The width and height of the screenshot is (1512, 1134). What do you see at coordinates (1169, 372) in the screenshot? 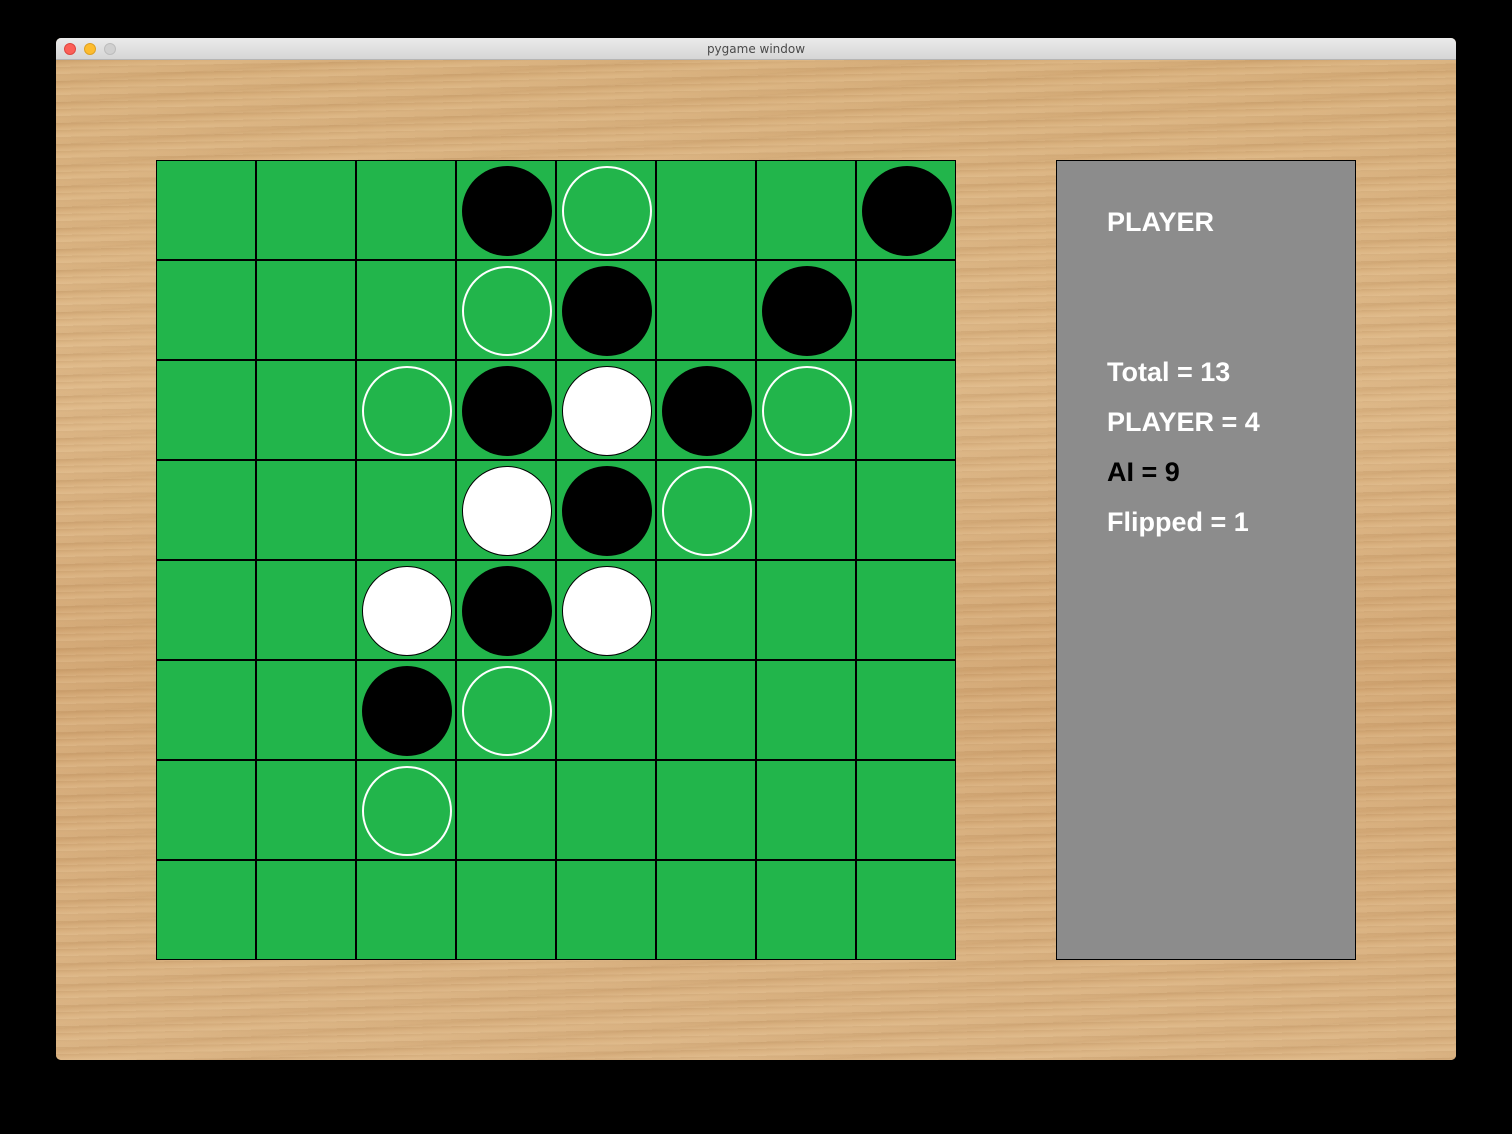
I see `total-count: Total = 13` at bounding box center [1169, 372].